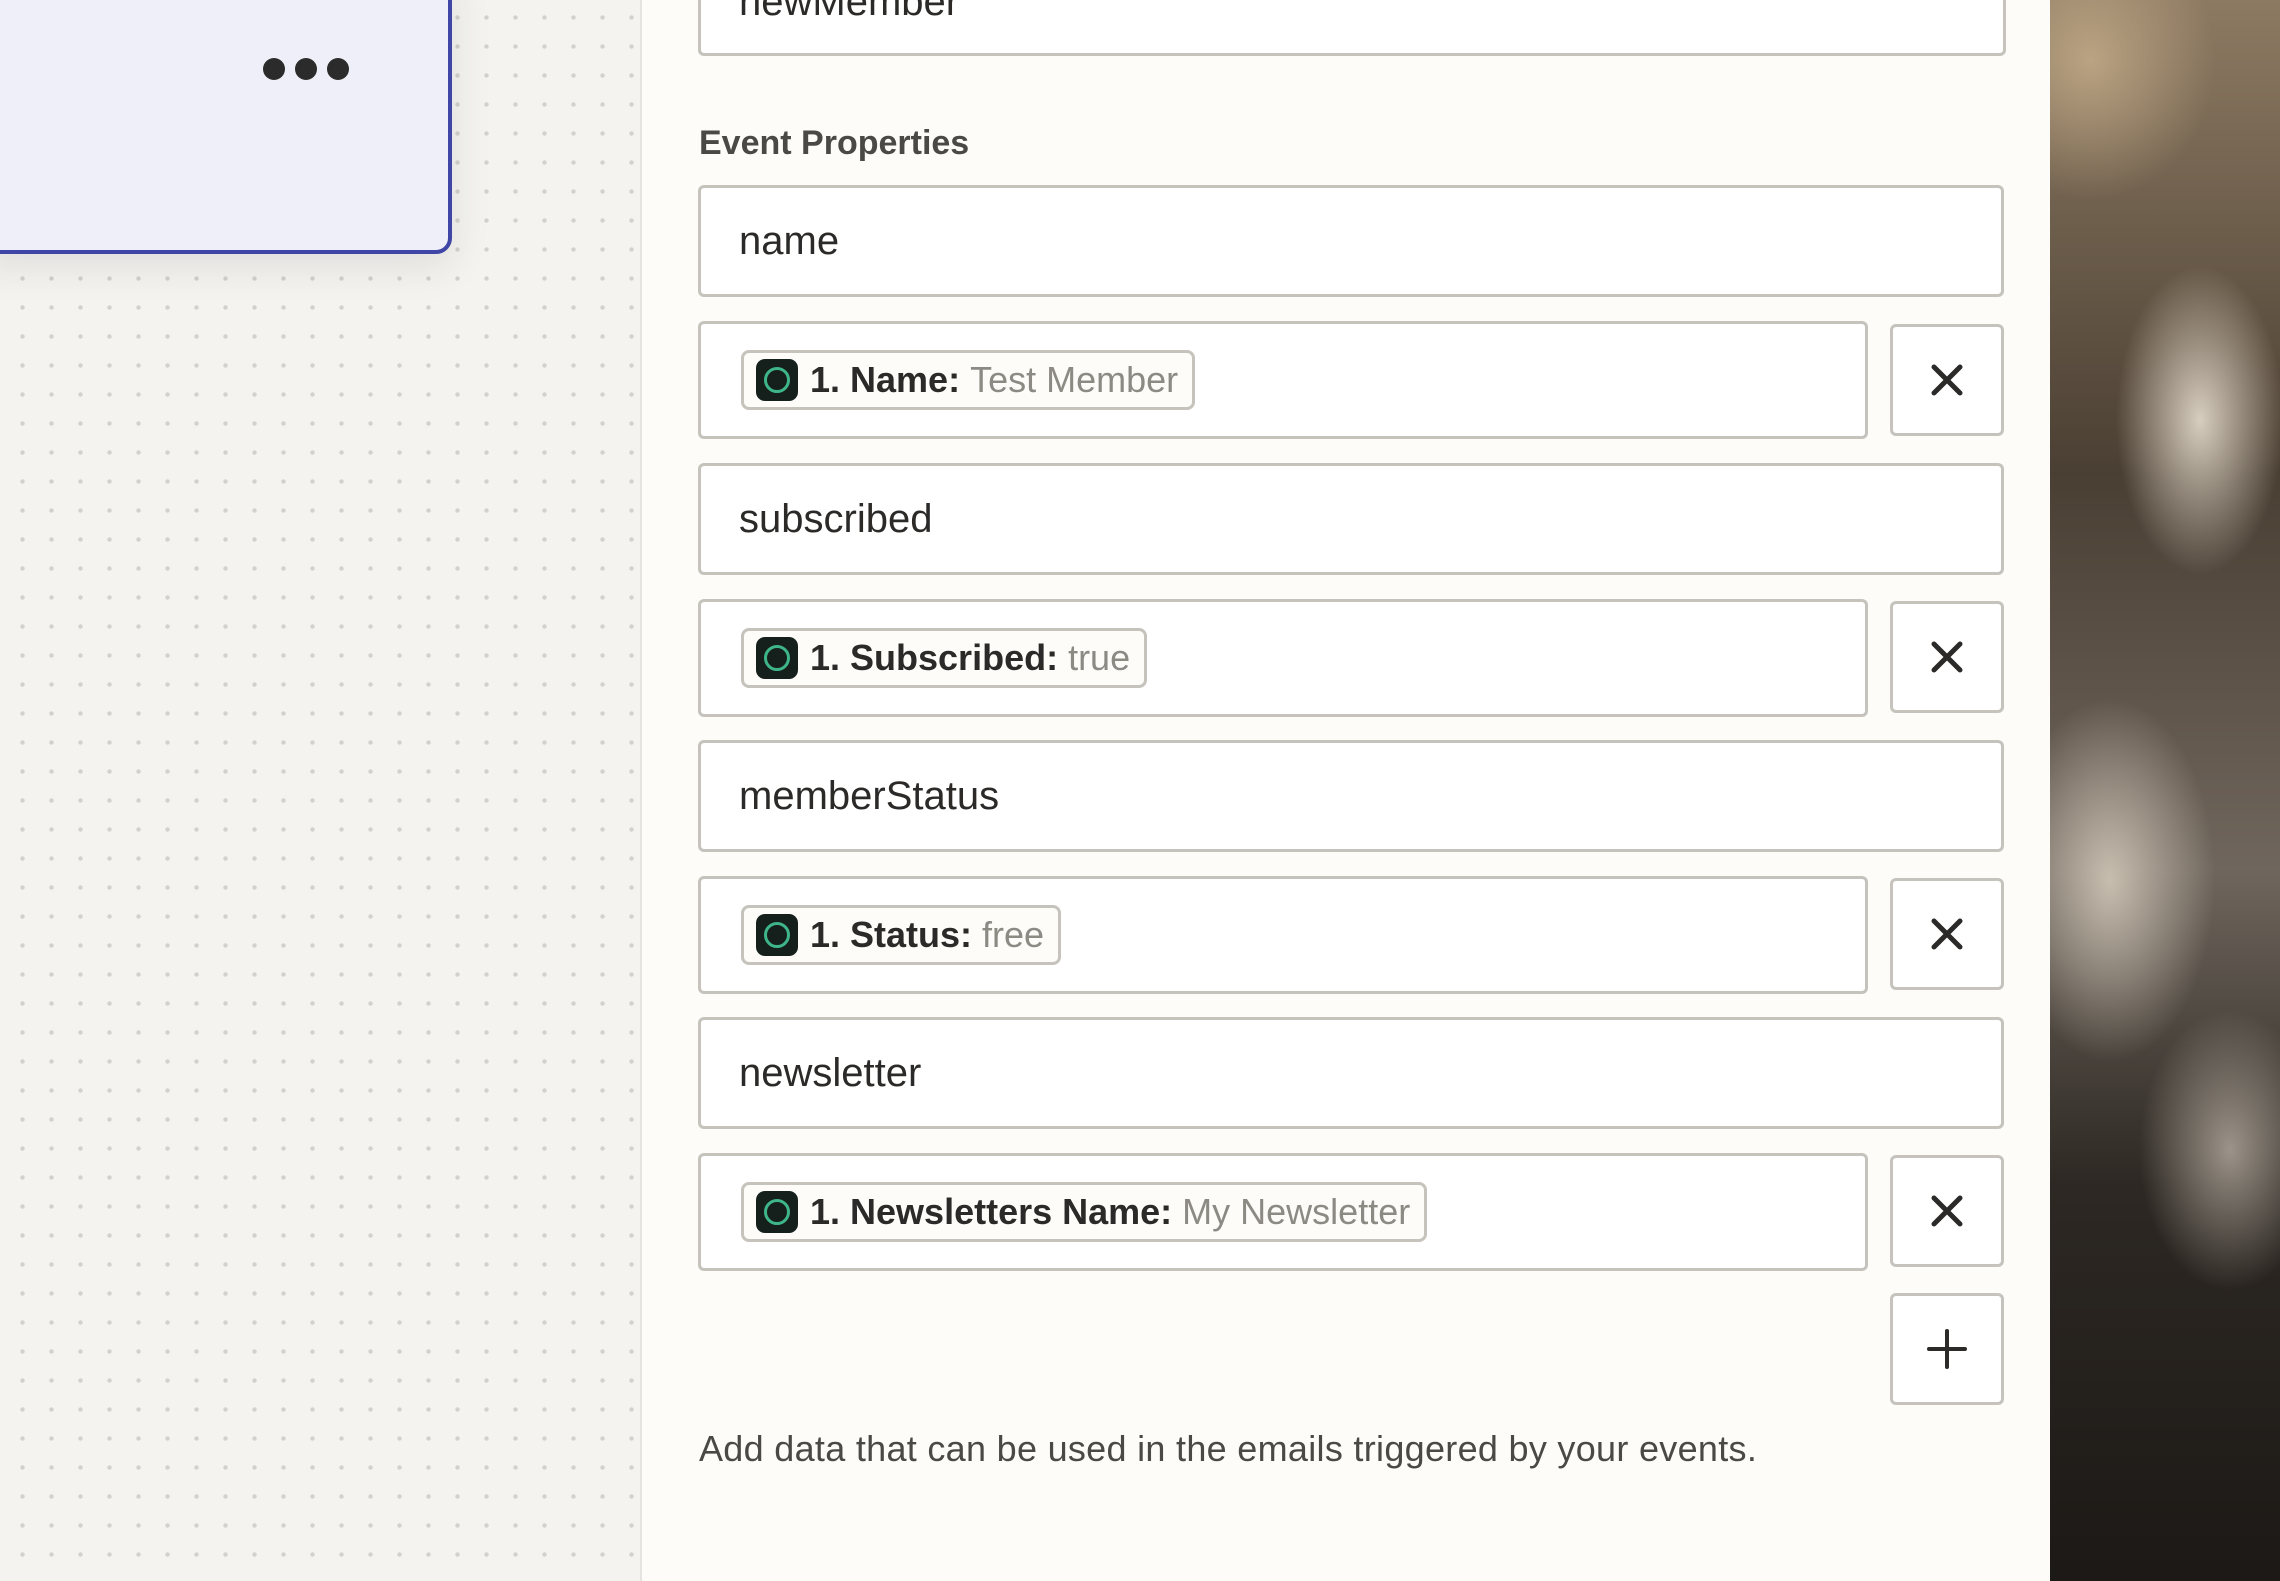  Describe the element at coordinates (1351, 1073) in the screenshot. I see `property-key-field: newsletter` at that location.